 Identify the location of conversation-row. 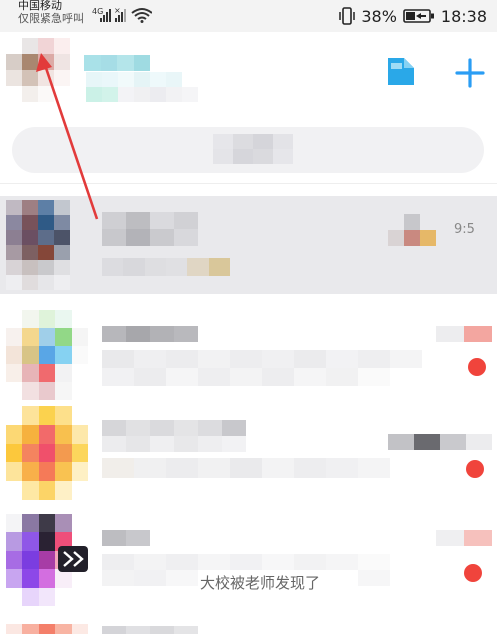
(248, 625).